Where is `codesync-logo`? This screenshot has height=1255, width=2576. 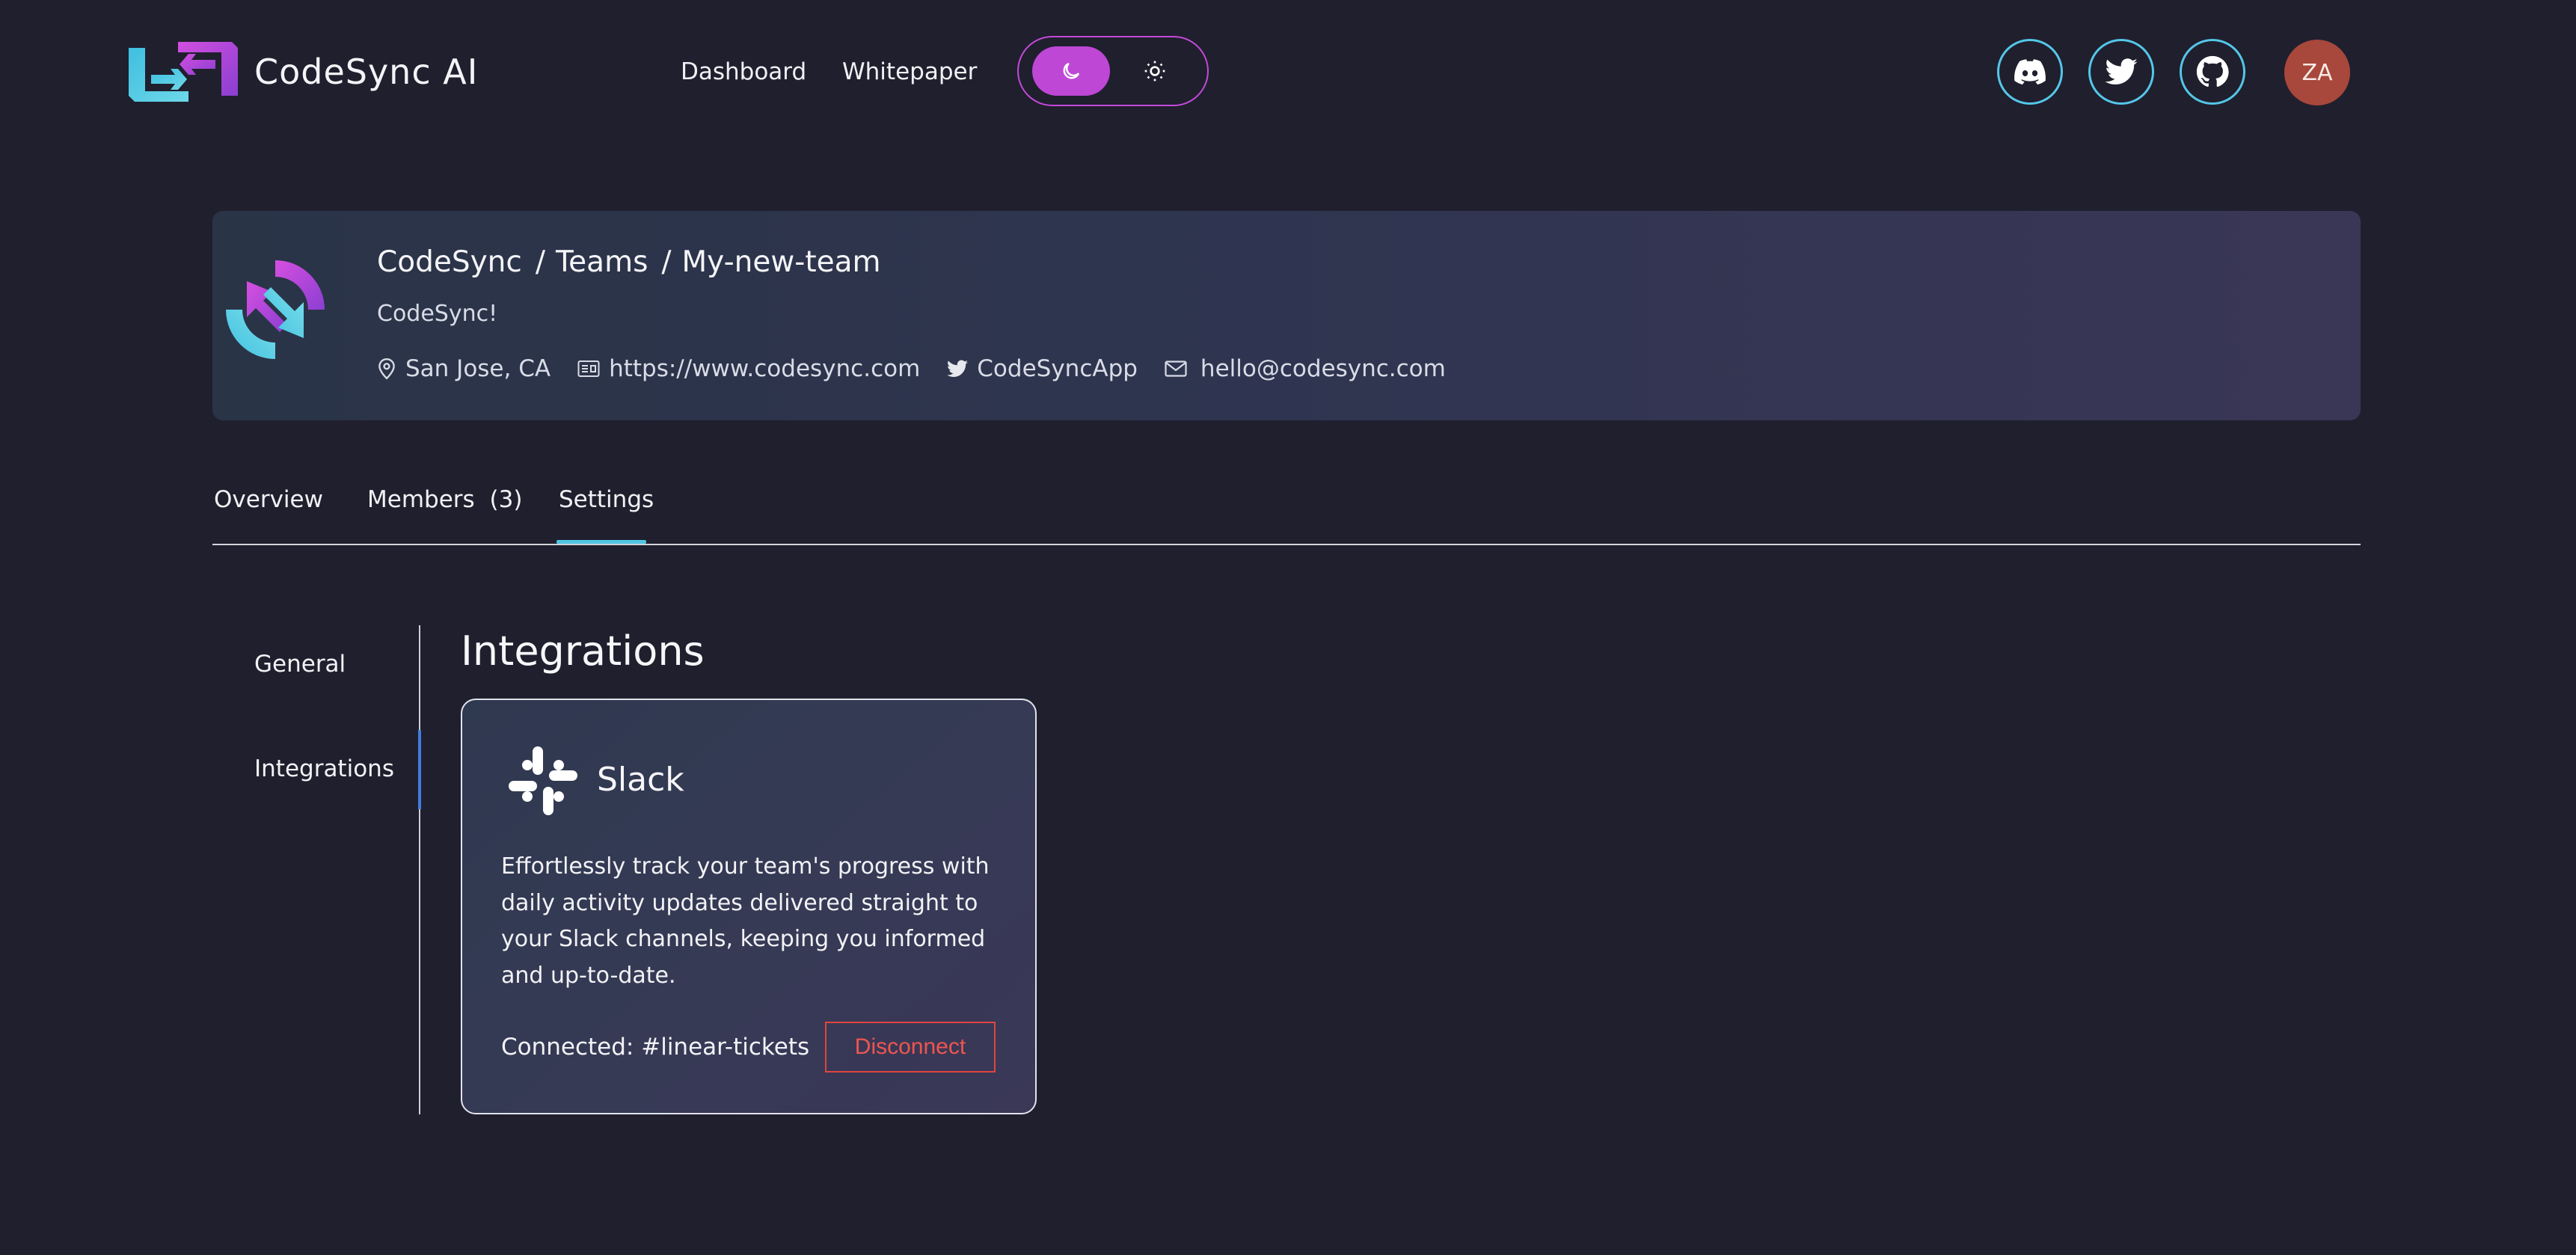
codesync-logo is located at coordinates (183, 72).